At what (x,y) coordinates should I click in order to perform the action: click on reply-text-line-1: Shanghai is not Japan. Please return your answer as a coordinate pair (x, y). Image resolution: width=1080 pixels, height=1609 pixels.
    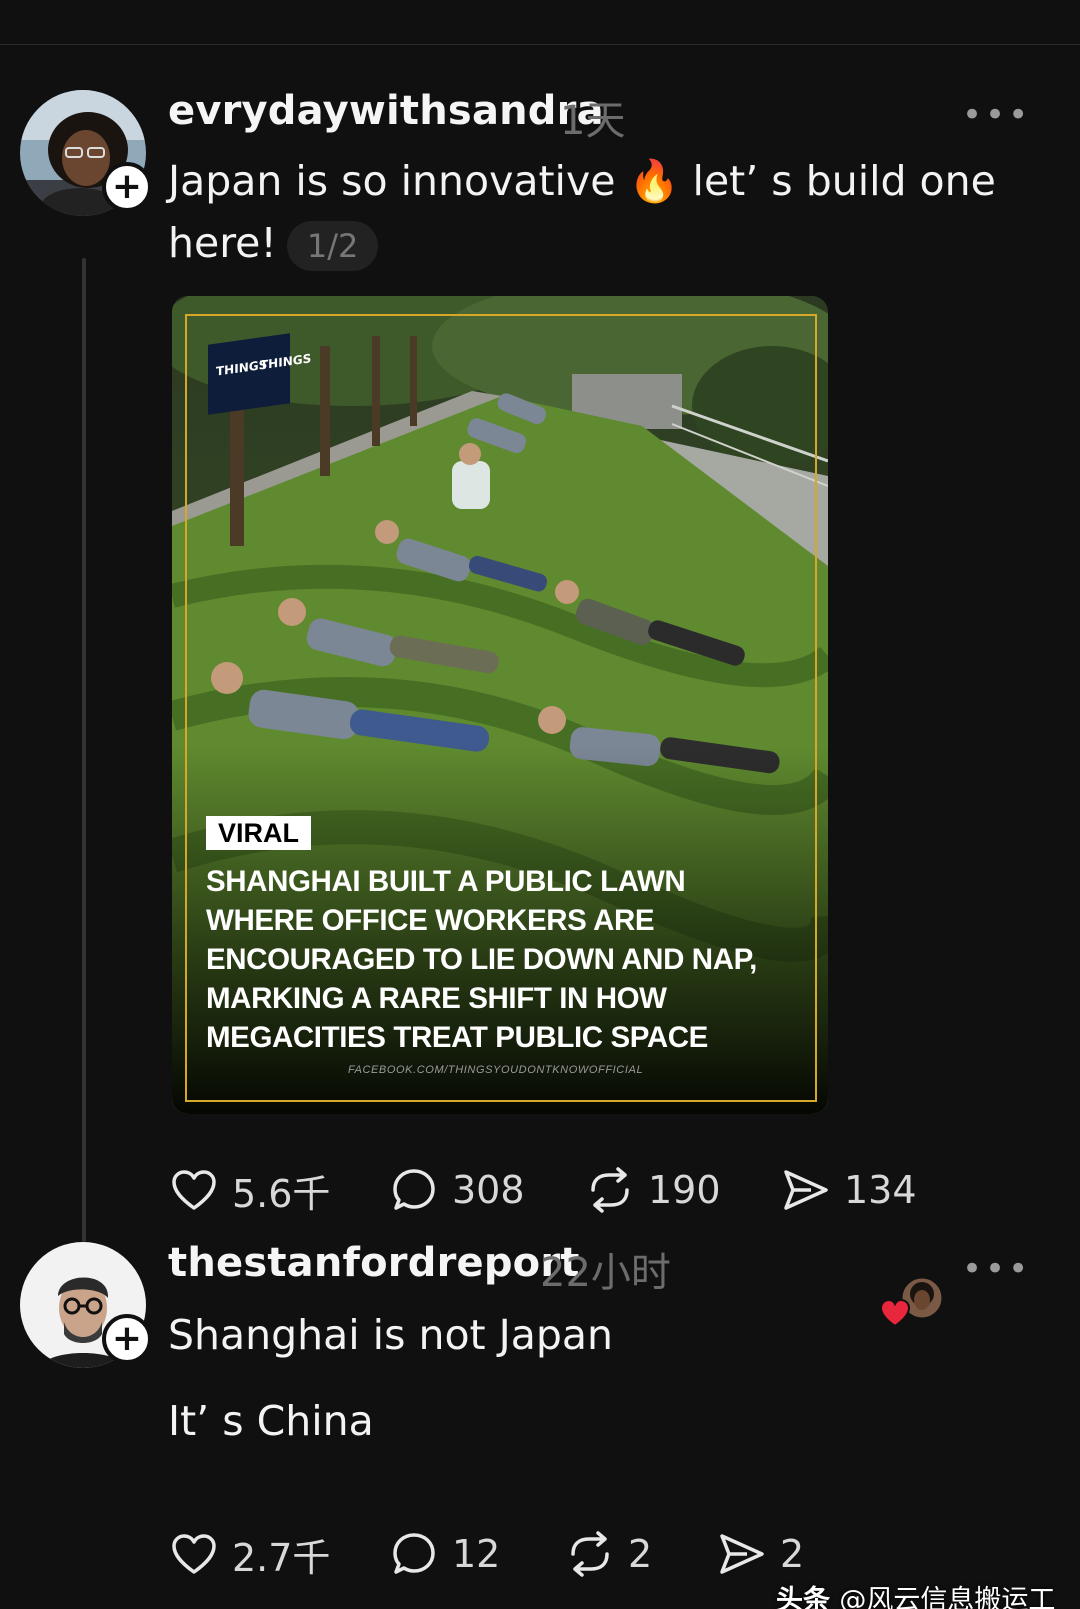
    Looking at the image, I should click on (390, 1335).